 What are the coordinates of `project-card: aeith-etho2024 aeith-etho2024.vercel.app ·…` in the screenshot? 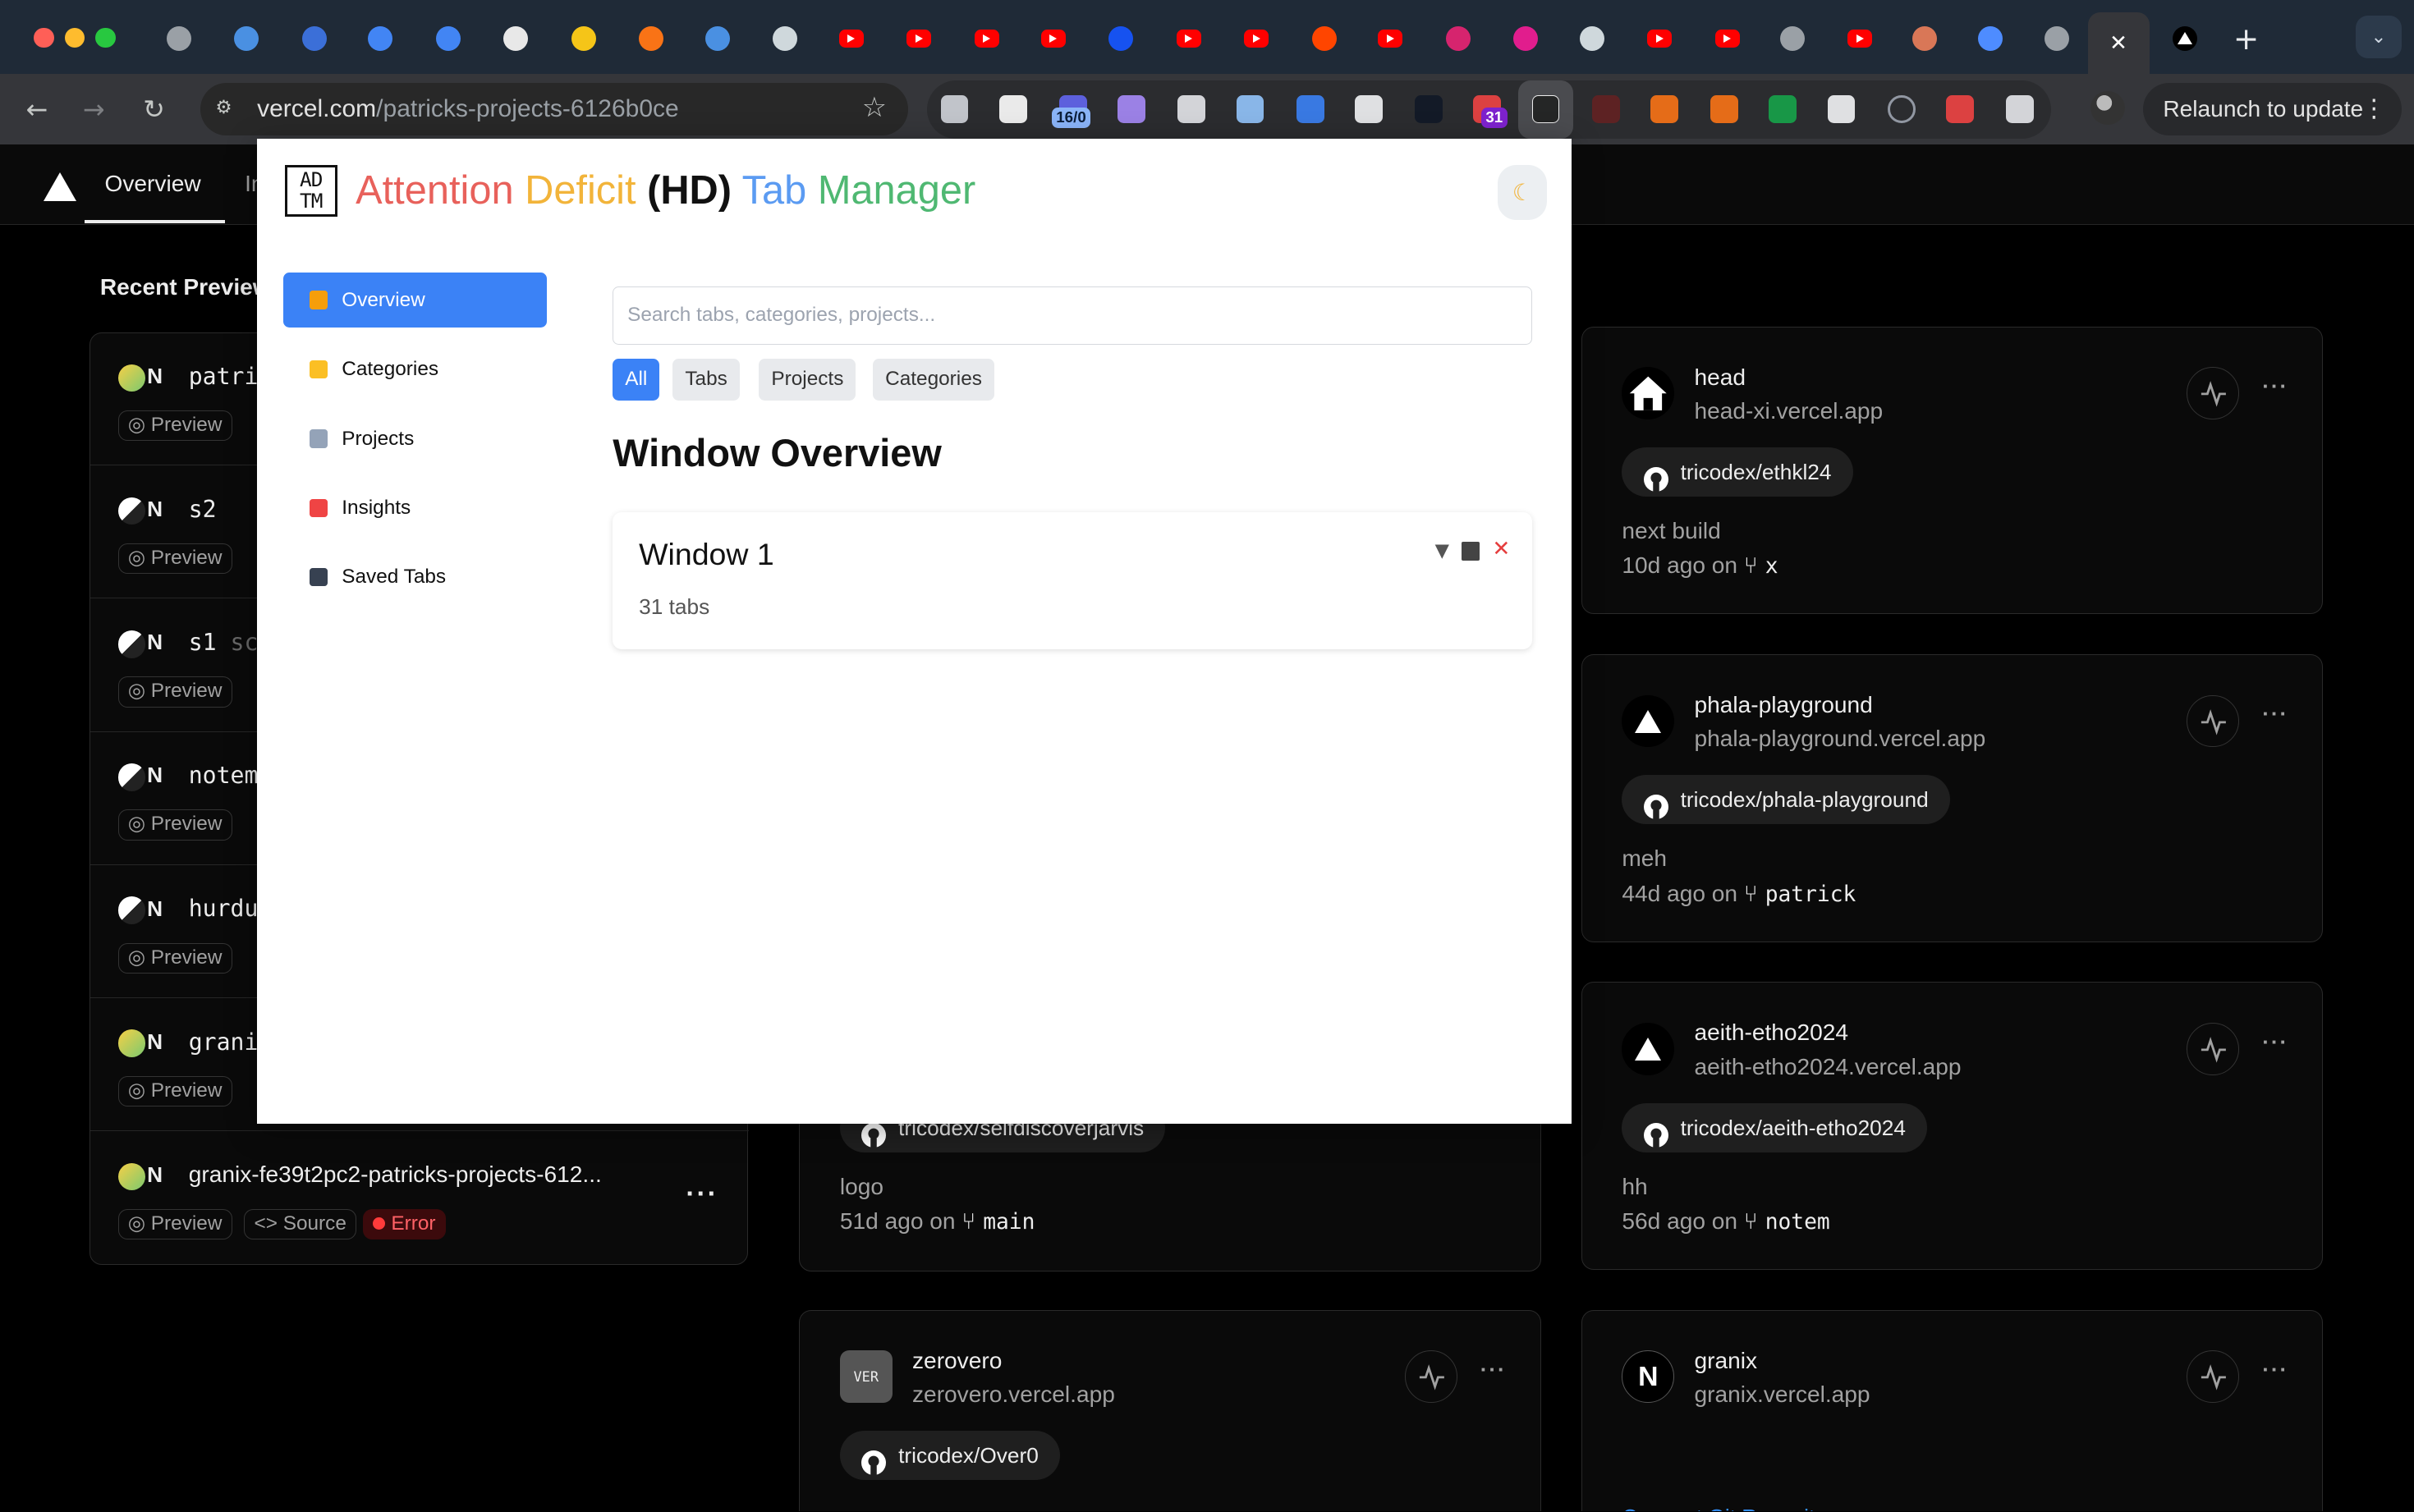 It's located at (1952, 1126).